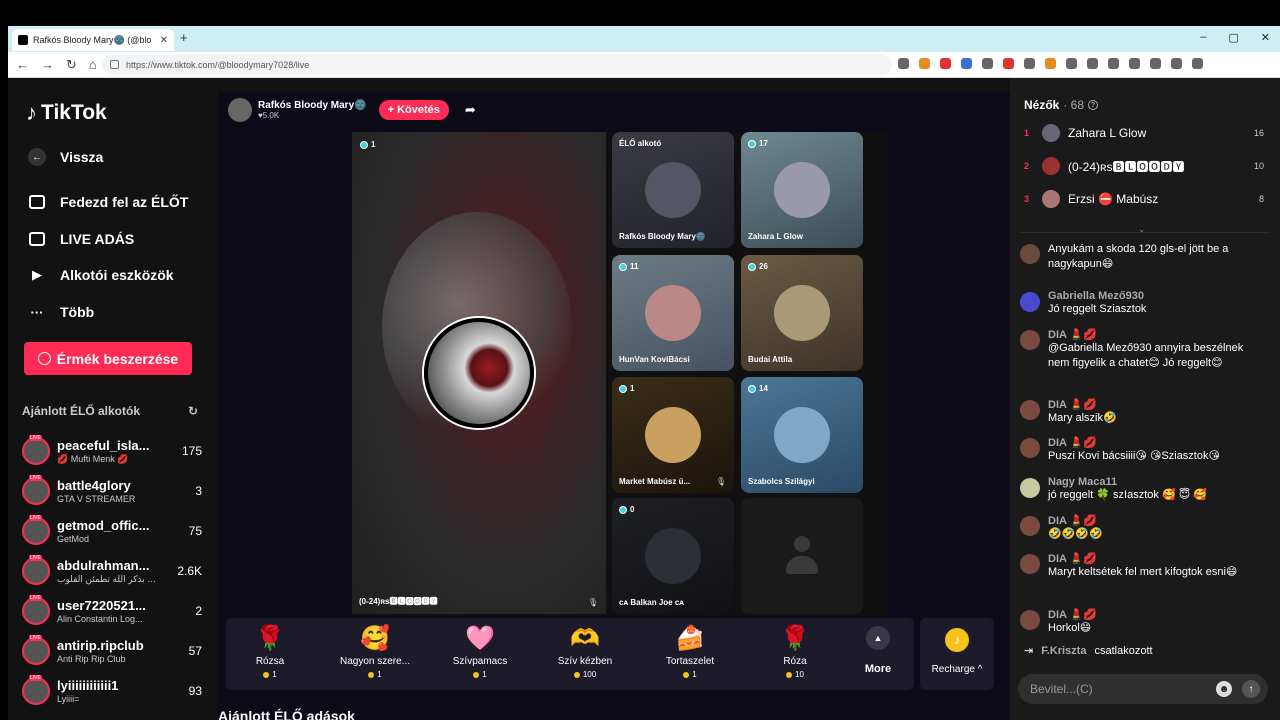 The image size is (1280, 720). I want to click on sidebar-toggle-icon, so click(1134, 63).